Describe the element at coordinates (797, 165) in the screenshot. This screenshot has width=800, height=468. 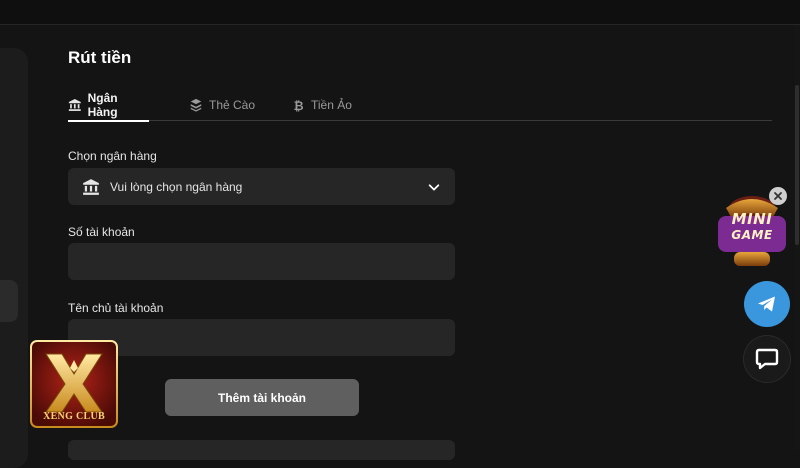
I see `scrollbar-thumb` at that location.